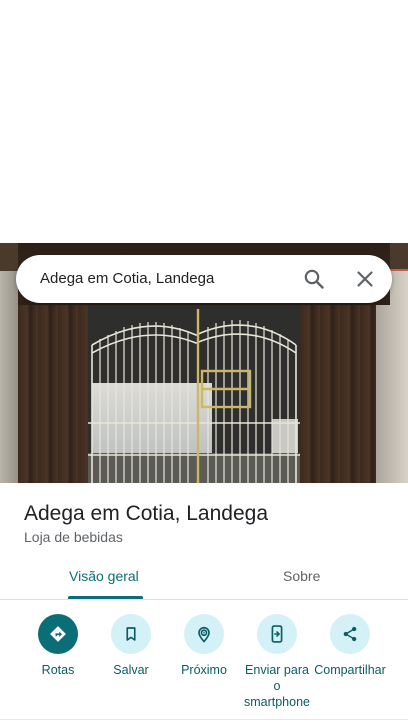 The width and height of the screenshot is (408, 726). I want to click on tab-about: Sobre, so click(301, 576).